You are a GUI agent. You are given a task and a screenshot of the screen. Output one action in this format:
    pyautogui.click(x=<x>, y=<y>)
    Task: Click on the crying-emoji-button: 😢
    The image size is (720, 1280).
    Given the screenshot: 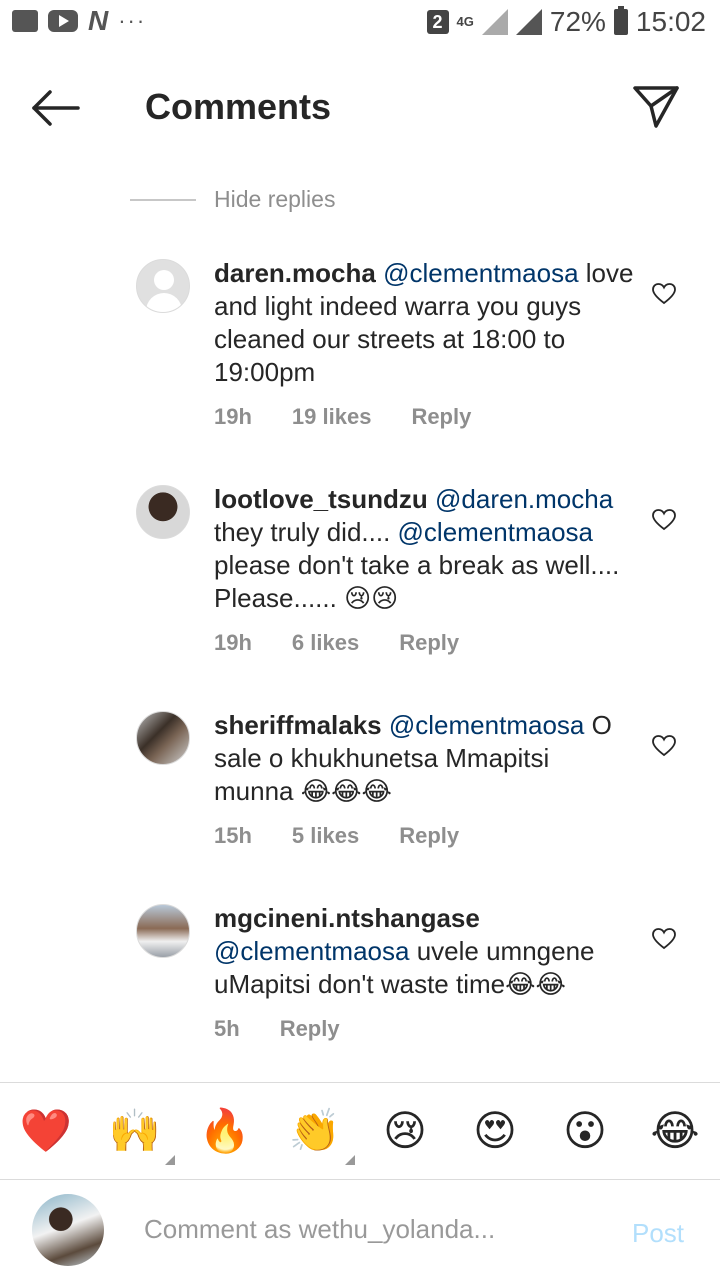 What is the action you would take?
    pyautogui.click(x=405, y=1131)
    